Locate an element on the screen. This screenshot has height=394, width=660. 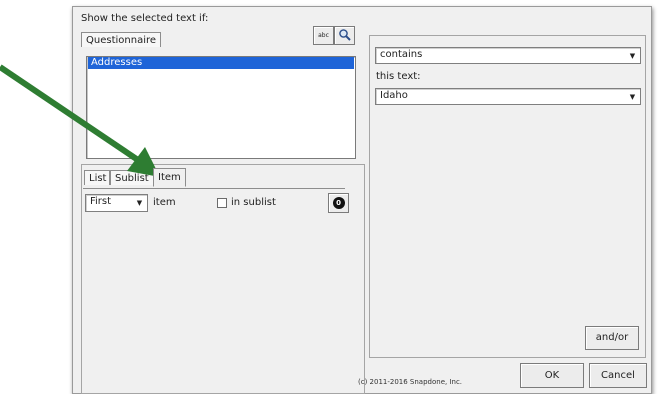
annotation-arrow-icon is located at coordinates (80, 120).